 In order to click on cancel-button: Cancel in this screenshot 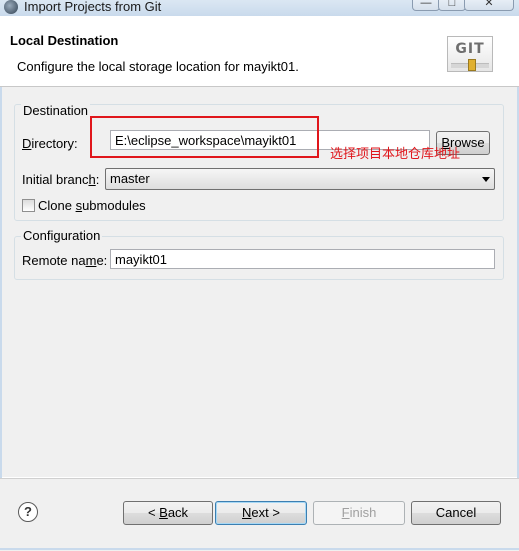, I will do `click(456, 513)`.